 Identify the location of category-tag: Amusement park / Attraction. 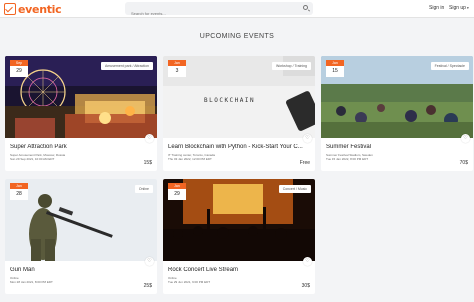
(127, 66).